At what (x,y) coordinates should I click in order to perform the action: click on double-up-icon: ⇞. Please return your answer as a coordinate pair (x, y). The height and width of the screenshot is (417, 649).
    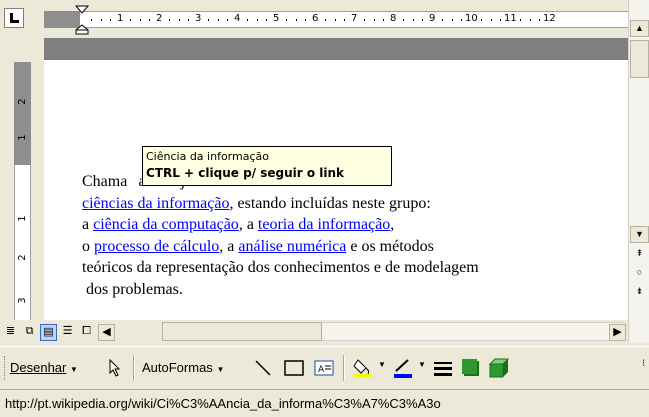
    Looking at the image, I should click on (639, 253).